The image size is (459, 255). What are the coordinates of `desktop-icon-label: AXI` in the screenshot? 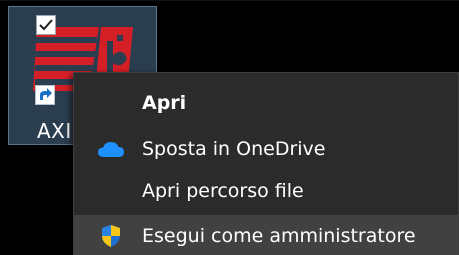 It's located at (54, 131).